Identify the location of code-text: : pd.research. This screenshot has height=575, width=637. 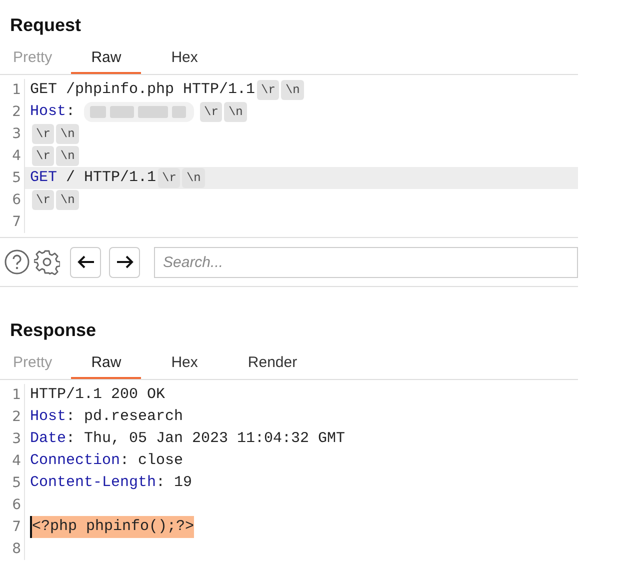
(125, 416).